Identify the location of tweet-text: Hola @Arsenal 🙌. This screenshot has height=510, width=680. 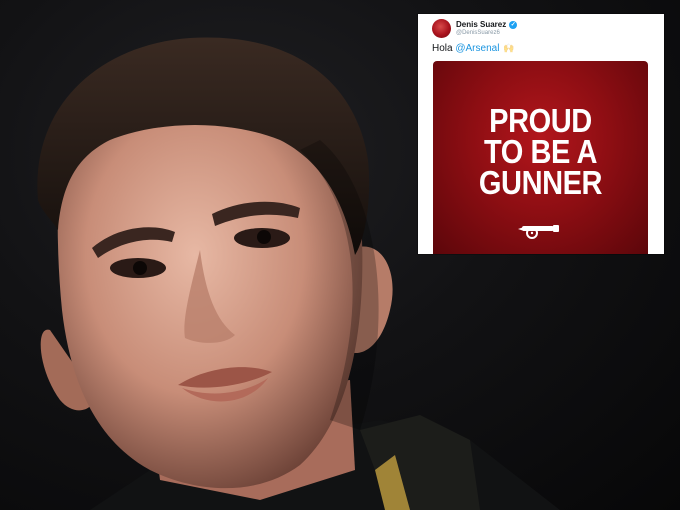
(473, 48).